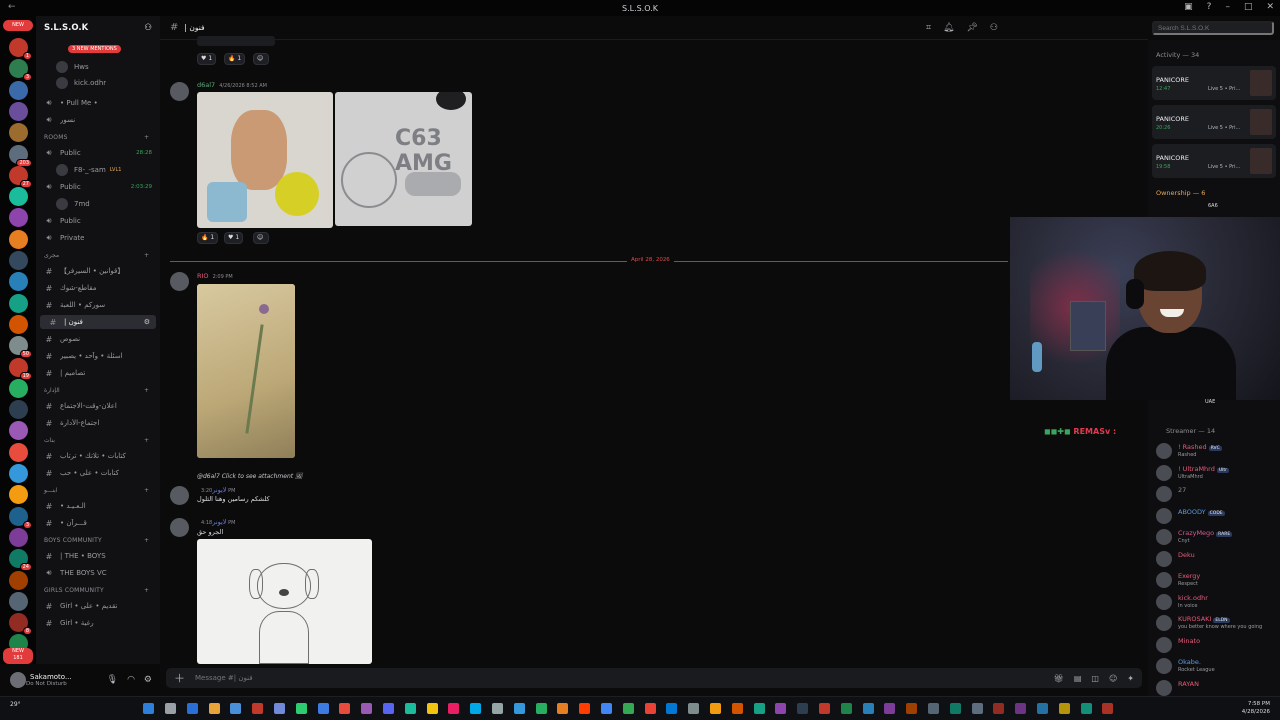 Image resolution: width=1280 pixels, height=720 pixels. What do you see at coordinates (994, 28) in the screenshot?
I see `member-list-icon: ⚇` at bounding box center [994, 28].